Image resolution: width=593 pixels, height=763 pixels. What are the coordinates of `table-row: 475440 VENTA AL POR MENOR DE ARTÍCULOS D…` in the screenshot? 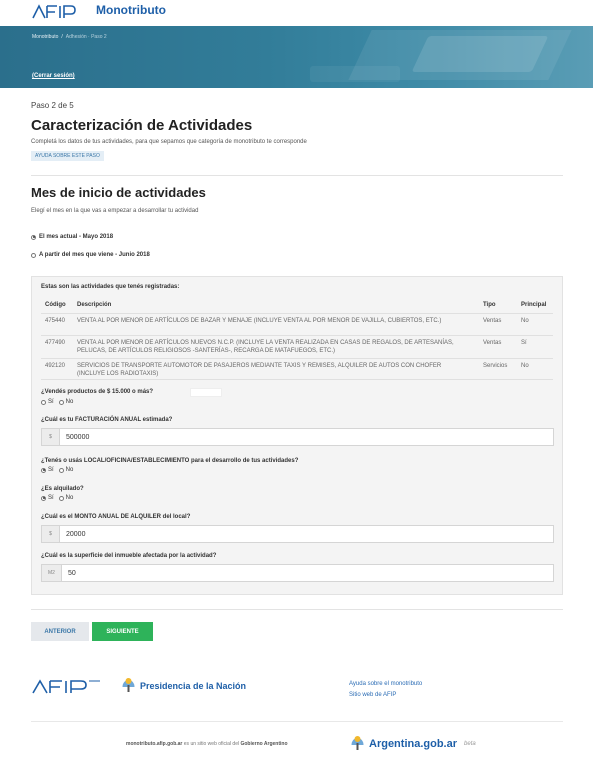 It's located at (297, 324).